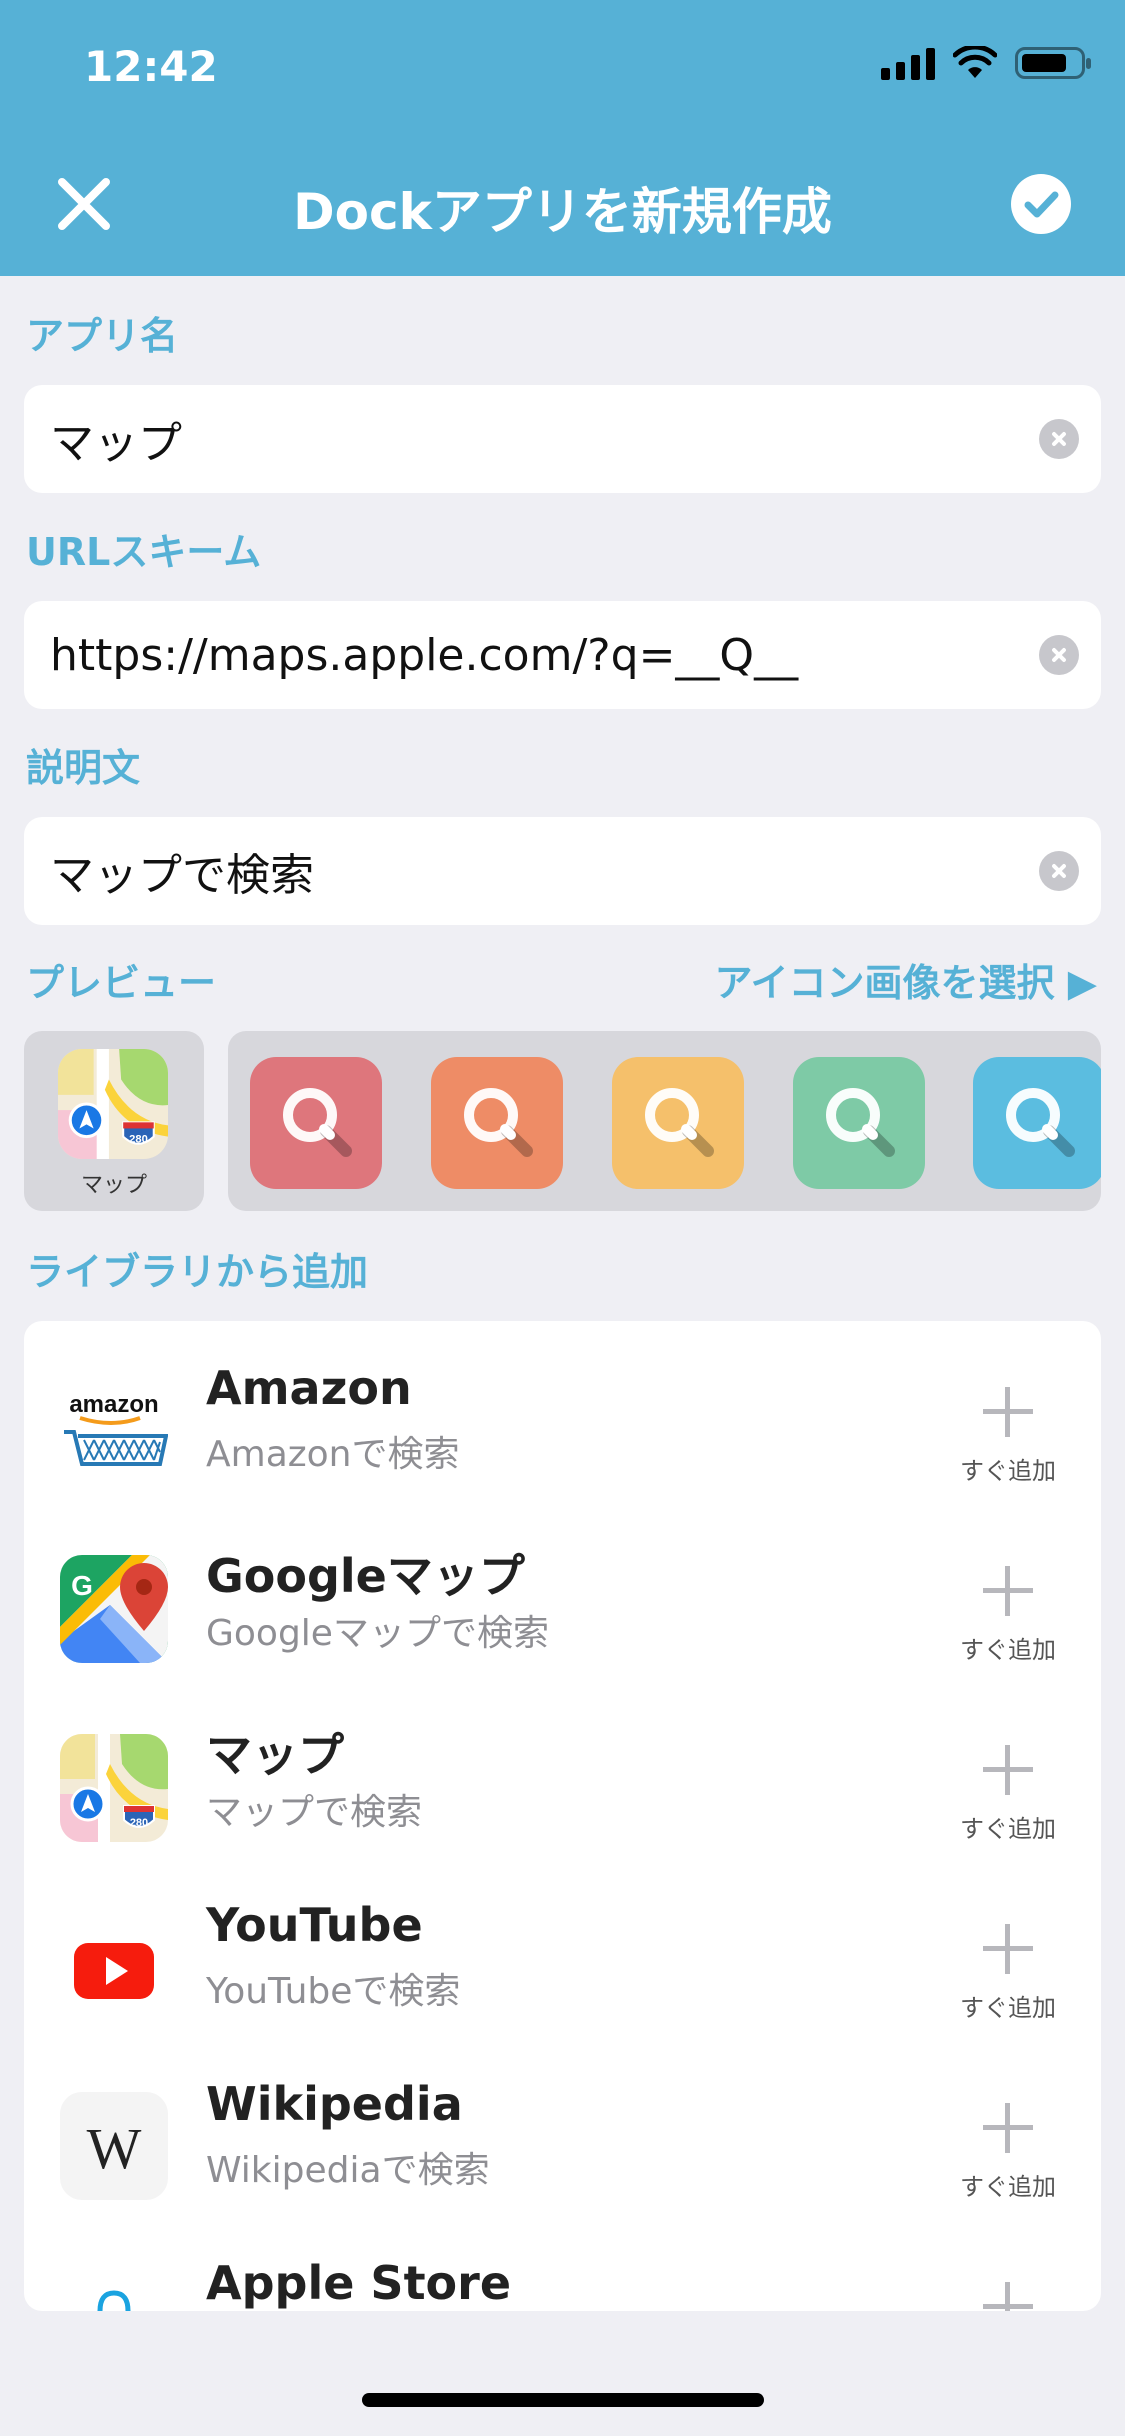 The image size is (1125, 2436). Describe the element at coordinates (309, 1388) in the screenshot. I see `list-item-name: Amazon` at that location.